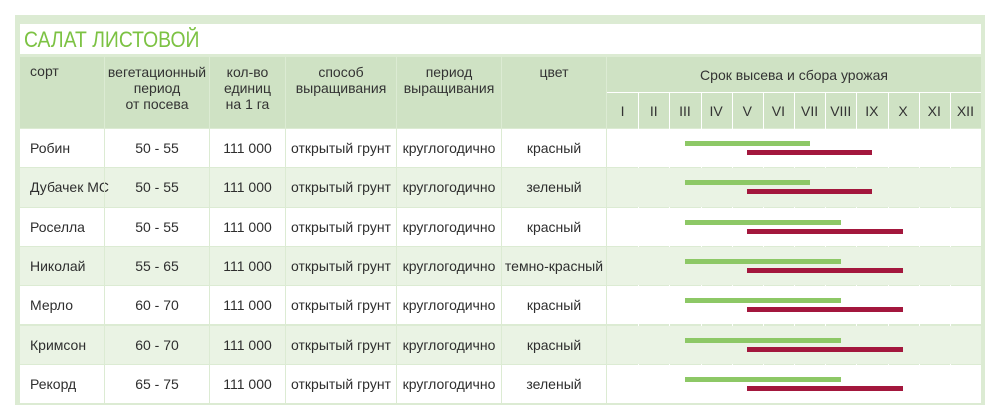 Image resolution: width=1000 pixels, height=420 pixels. Describe the element at coordinates (449, 92) in the screenshot. I see `header-period: период выращивания` at that location.